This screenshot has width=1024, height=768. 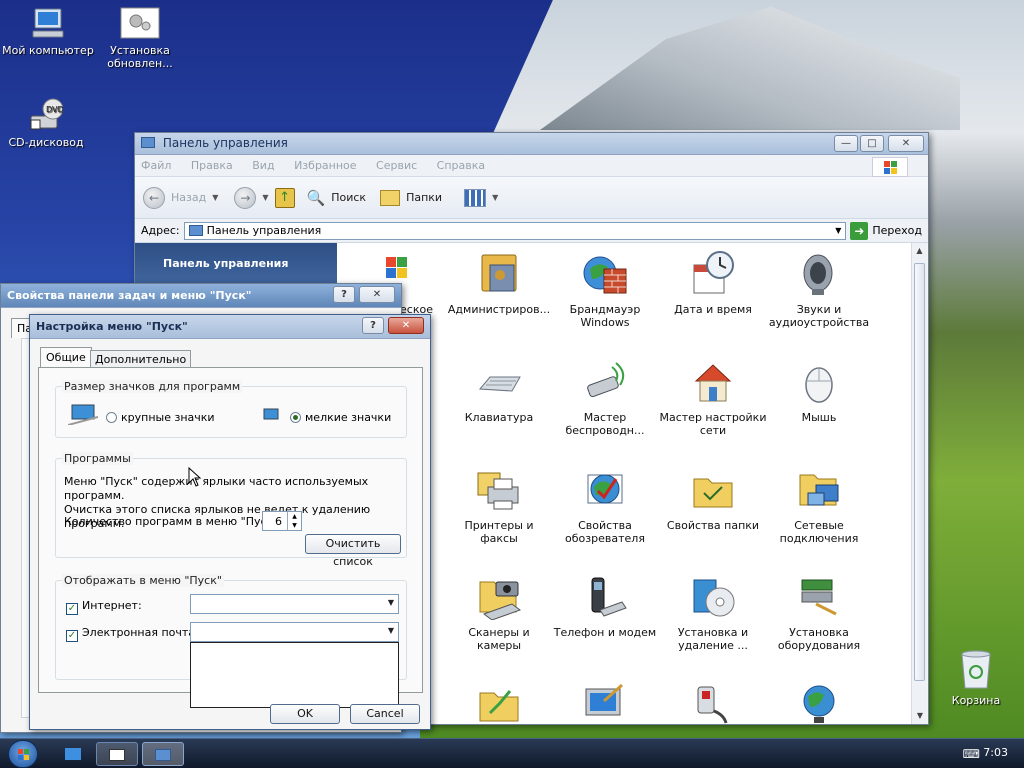 I want to click on stepper-up-icon: ▲, so click(x=294, y=516).